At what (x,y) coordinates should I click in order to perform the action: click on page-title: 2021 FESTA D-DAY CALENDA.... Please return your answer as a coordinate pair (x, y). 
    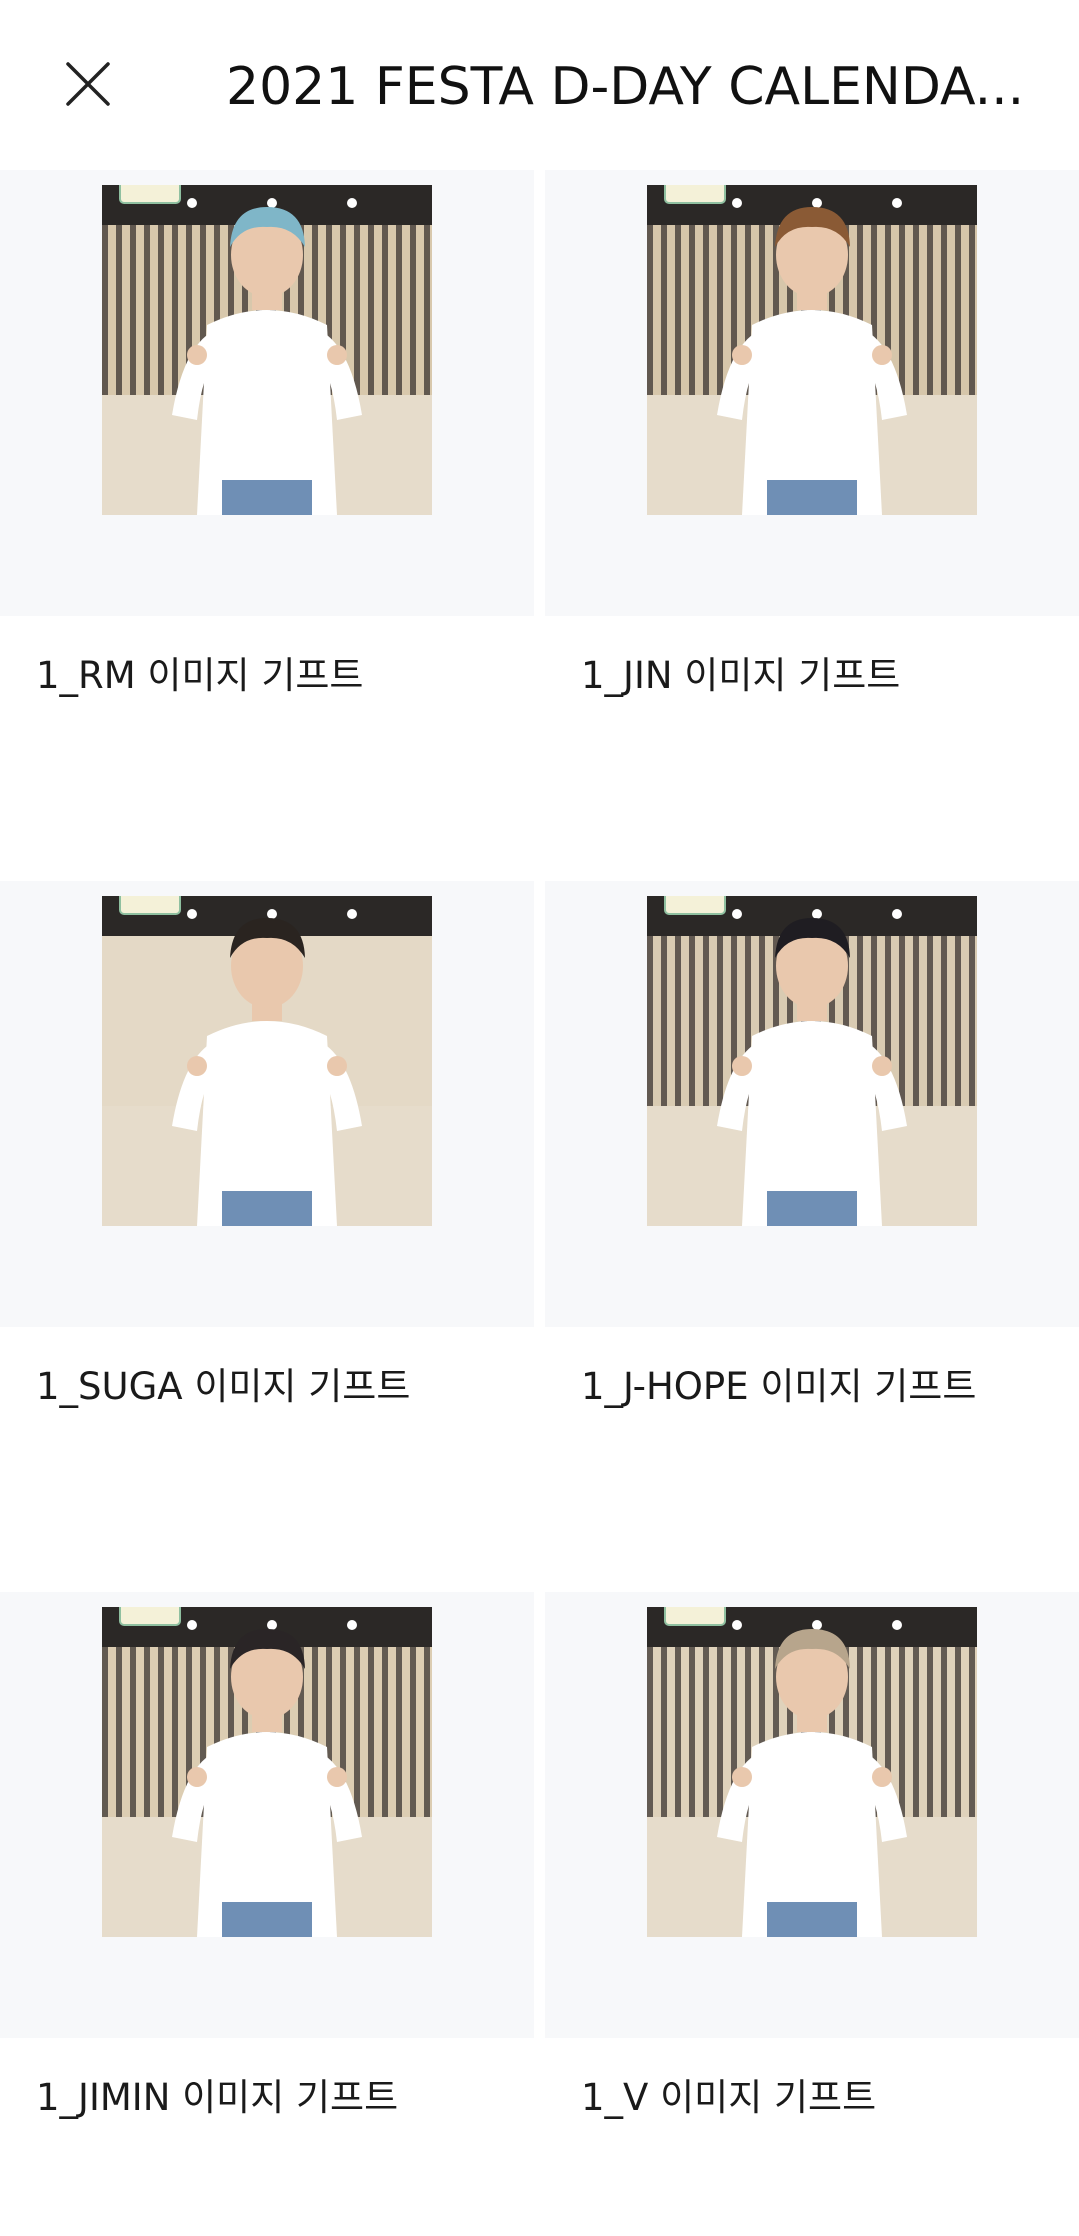
    Looking at the image, I should click on (625, 87).